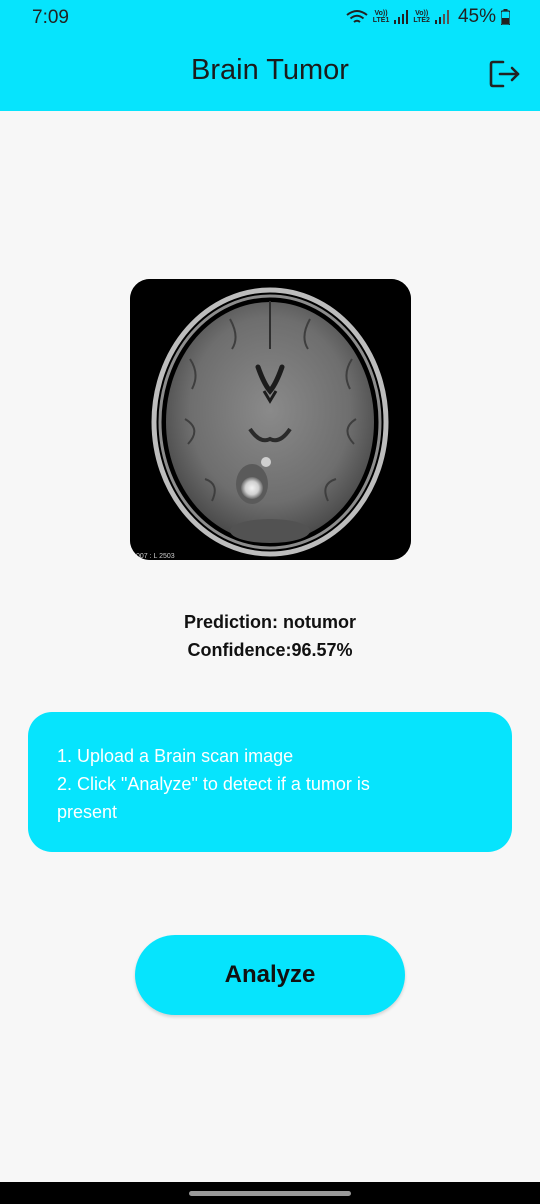 The height and width of the screenshot is (1204, 540). I want to click on analyze-button: Analyze, so click(270, 975).